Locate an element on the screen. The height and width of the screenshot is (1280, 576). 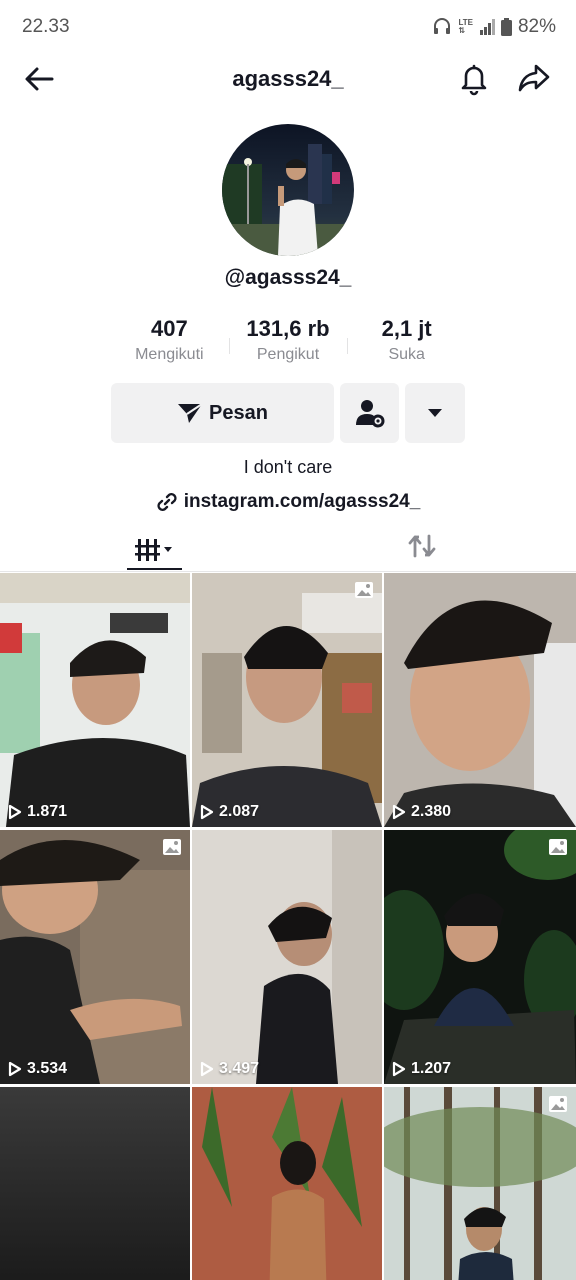
video-tile: 2.380 is located at coordinates (480, 700).